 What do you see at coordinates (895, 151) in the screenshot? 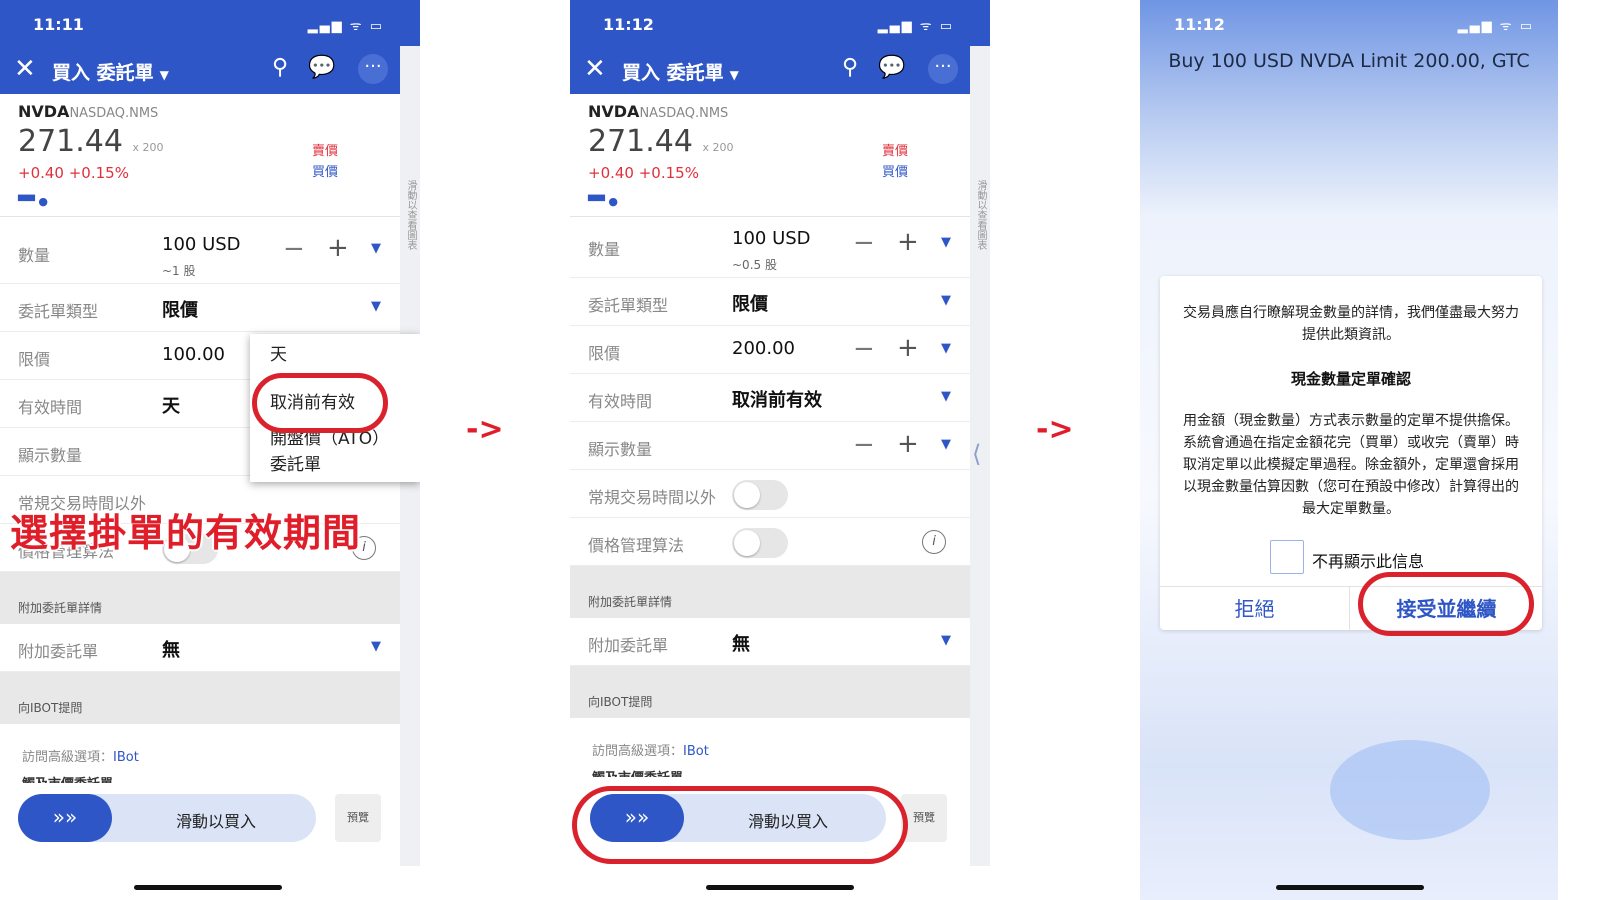
I see `ask-label: 賣價` at bounding box center [895, 151].